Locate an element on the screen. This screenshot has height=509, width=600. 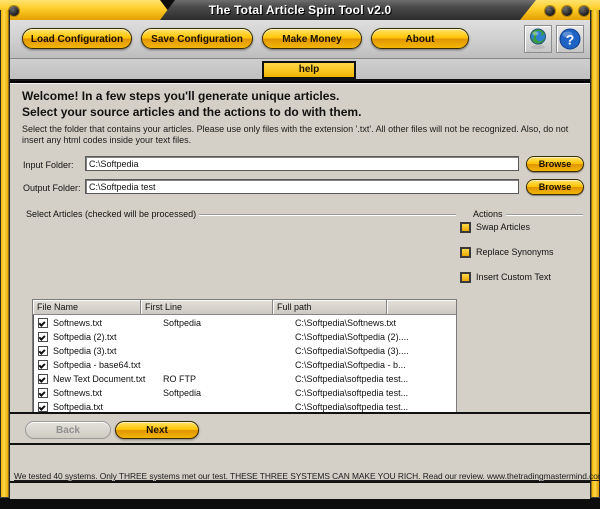
input-folder-field: C:\Softpedia is located at coordinates (302, 163).